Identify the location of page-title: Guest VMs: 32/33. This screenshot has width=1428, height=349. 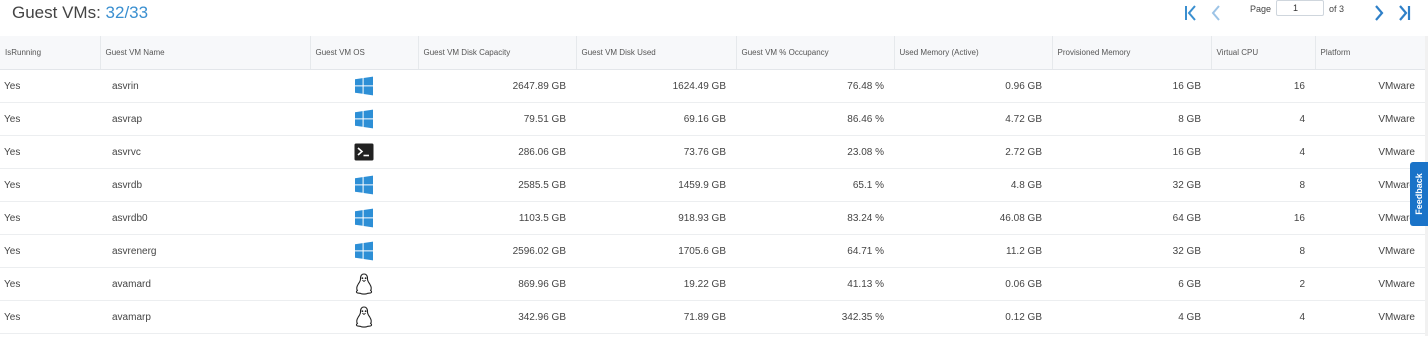
(80, 13).